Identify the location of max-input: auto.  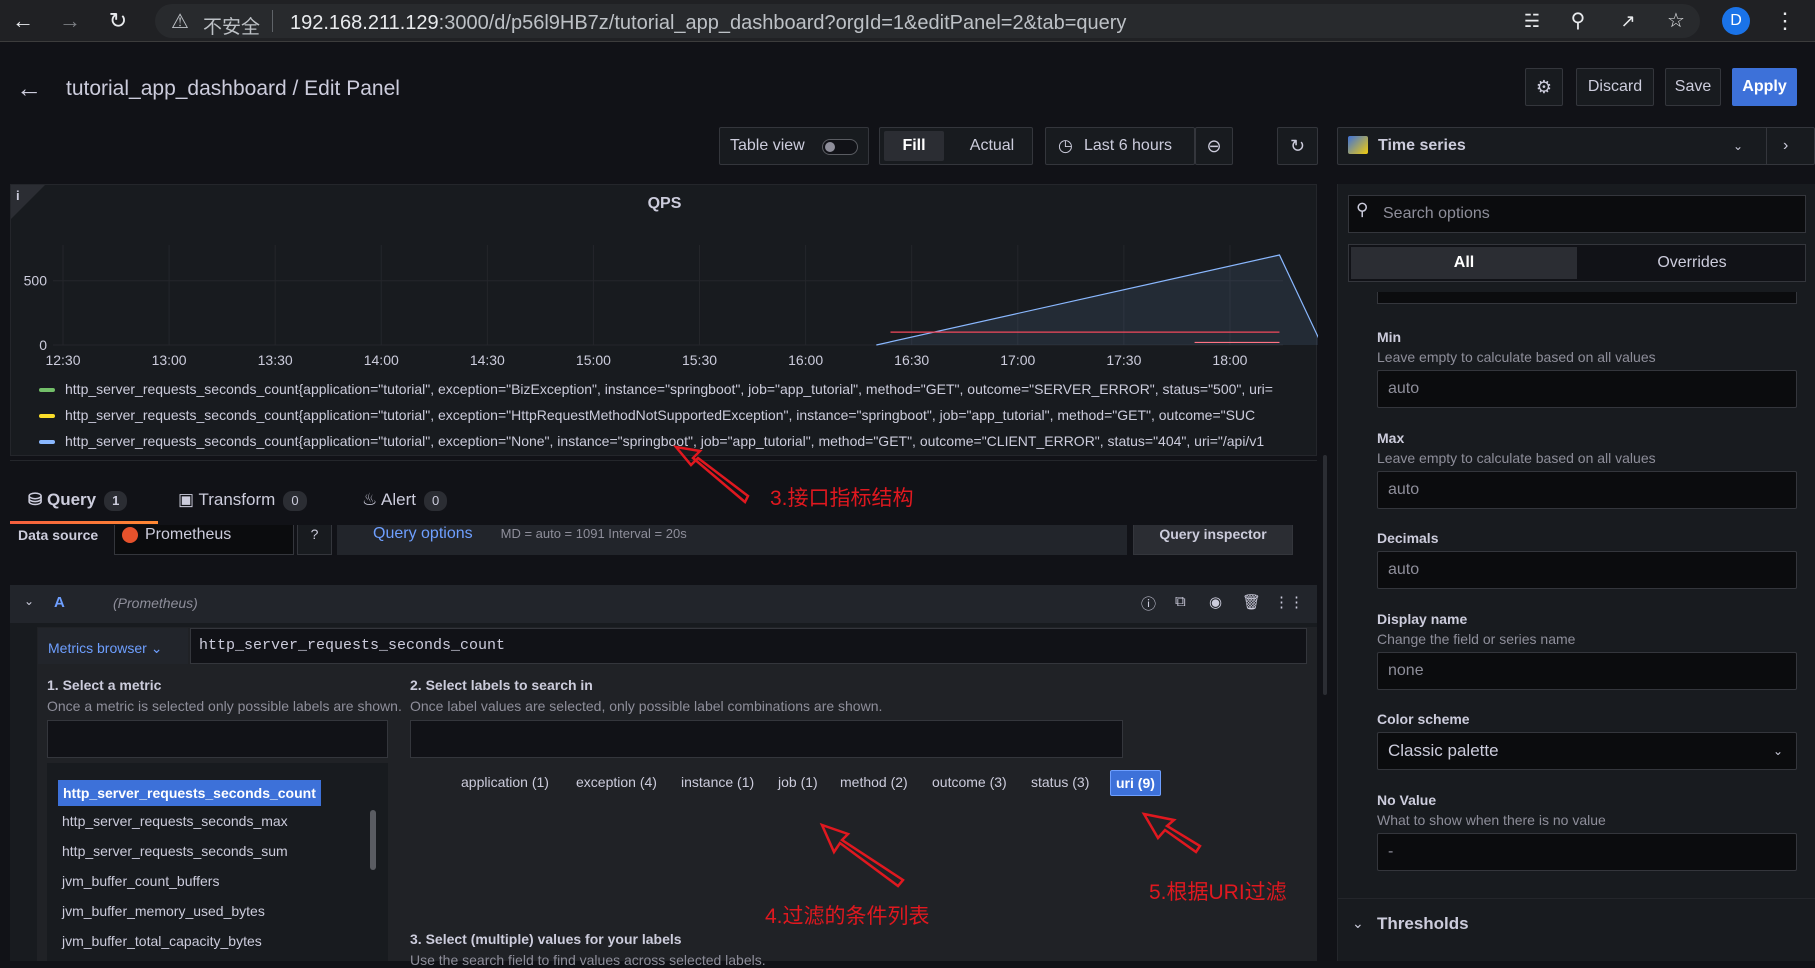
(1587, 490).